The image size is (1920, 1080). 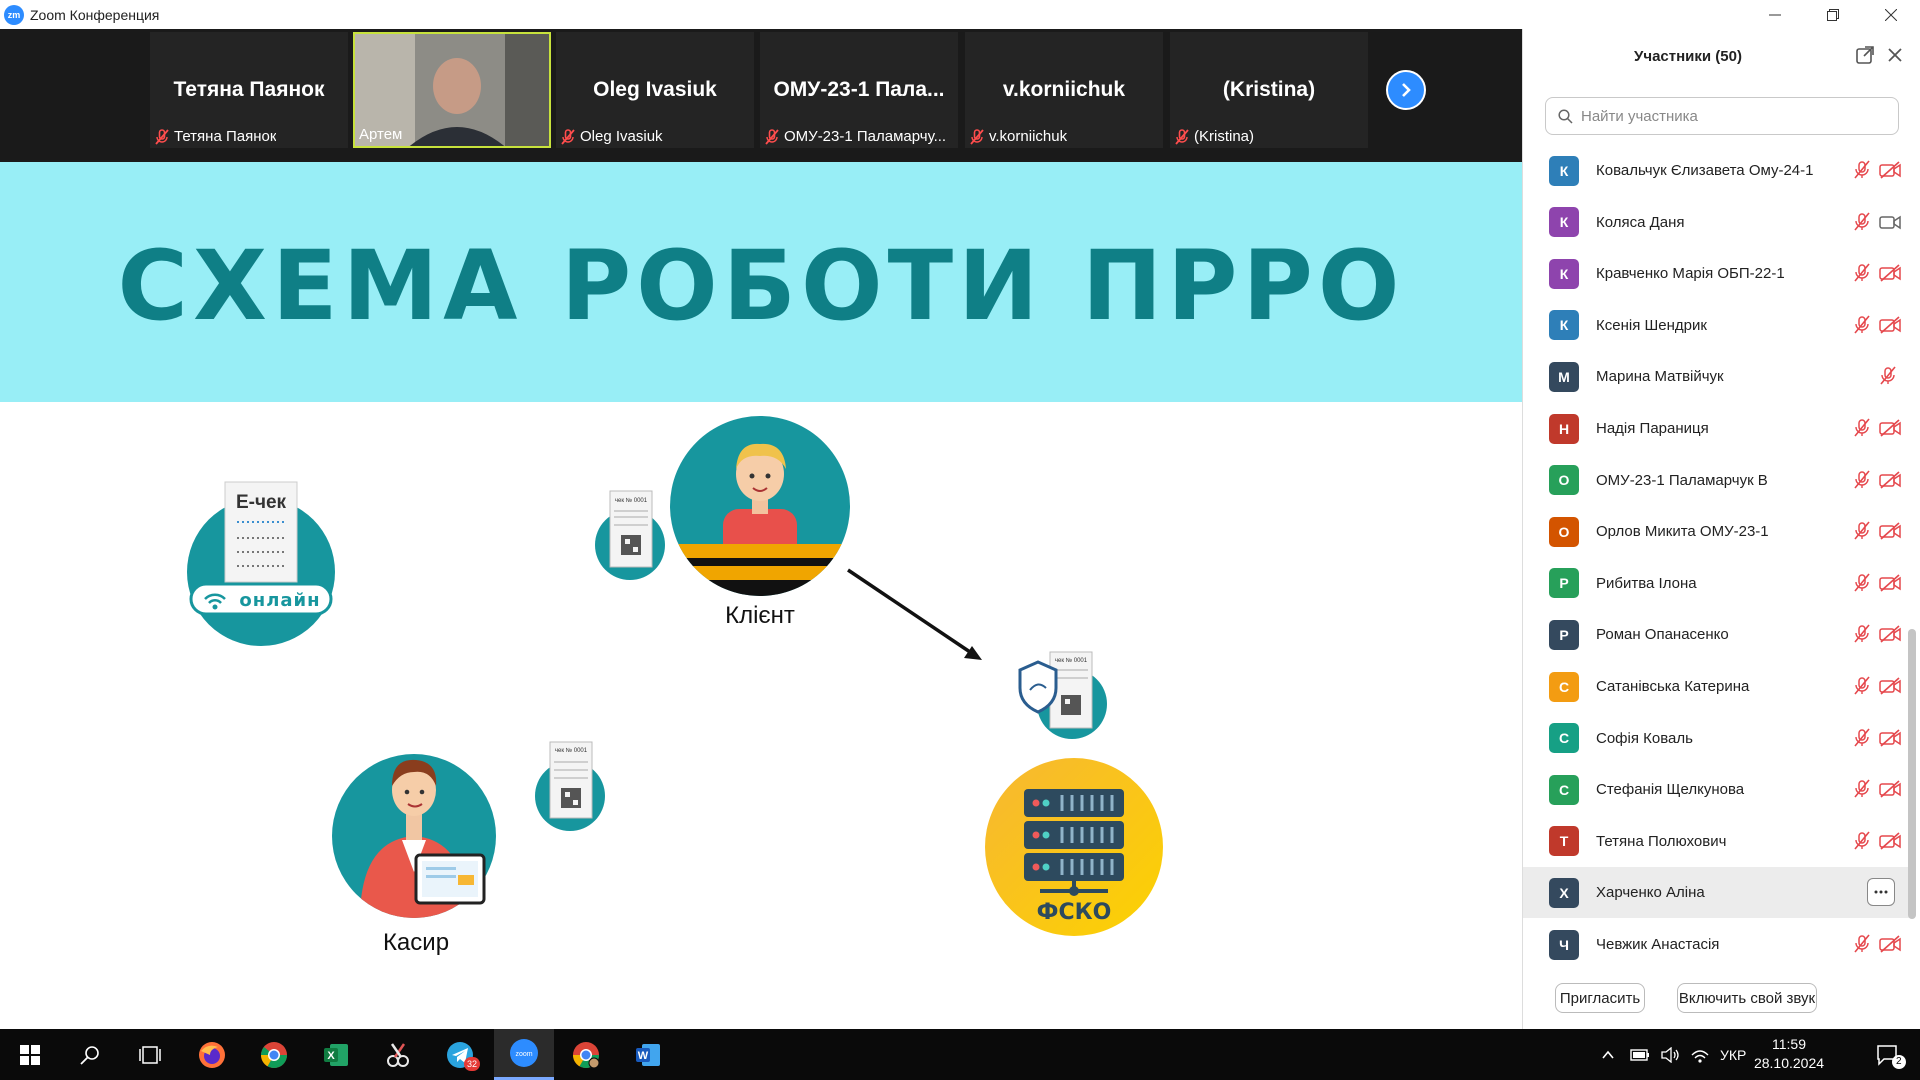 I want to click on participant-row: О Орлов Микита ОМУ-23-1, so click(x=1716, y=531).